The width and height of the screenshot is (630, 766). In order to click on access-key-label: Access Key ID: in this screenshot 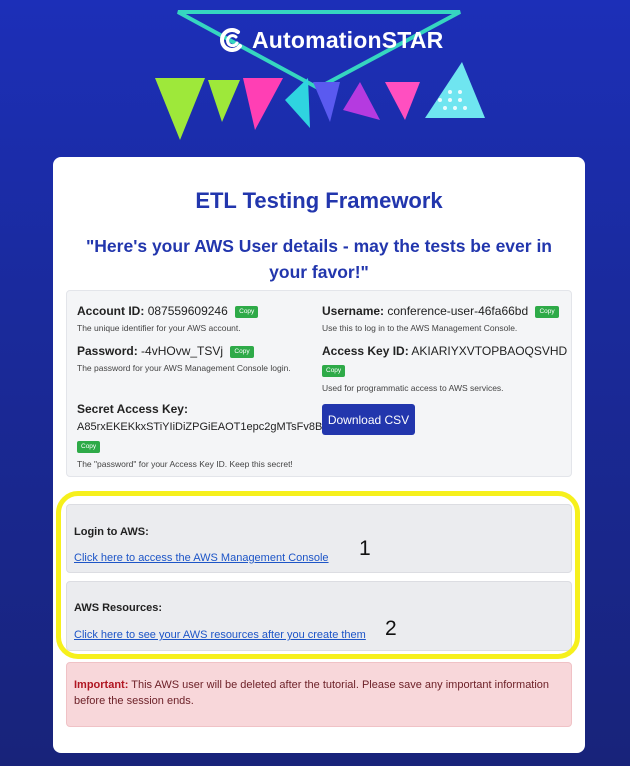, I will do `click(365, 351)`.